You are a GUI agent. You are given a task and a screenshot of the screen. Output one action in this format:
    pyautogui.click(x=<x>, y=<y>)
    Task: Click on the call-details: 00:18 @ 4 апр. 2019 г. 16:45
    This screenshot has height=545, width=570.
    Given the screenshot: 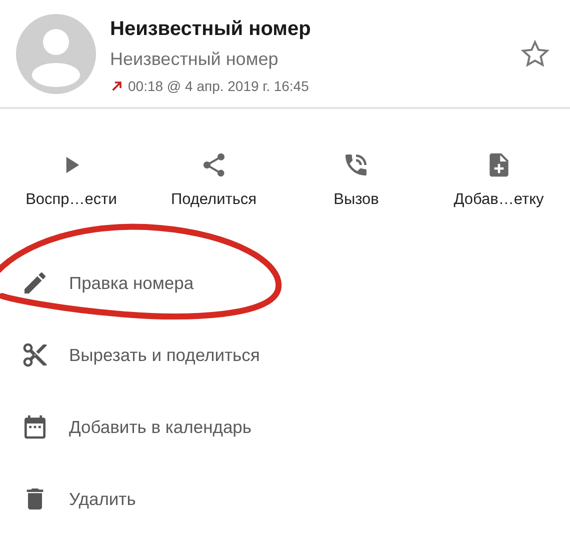 What is the action you would take?
    pyautogui.click(x=218, y=86)
    